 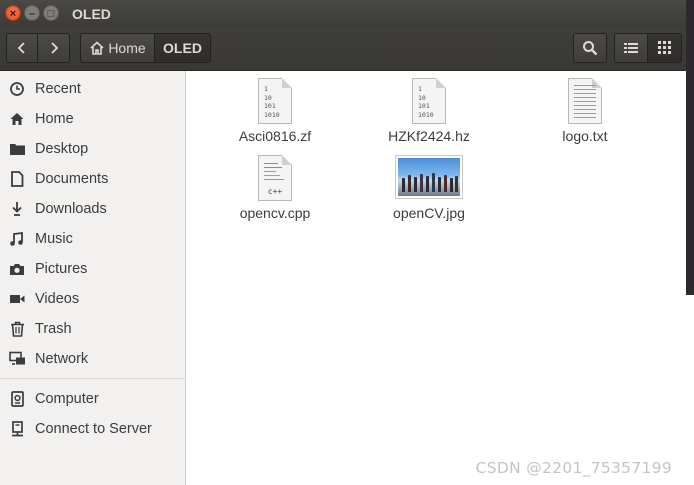 I want to click on video-icon, so click(x=17, y=299).